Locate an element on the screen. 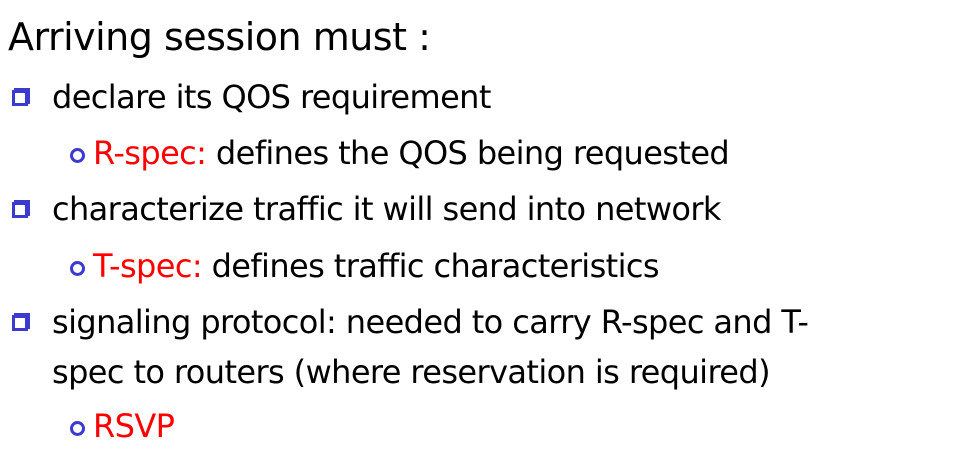  term-rsvp: RSVP is located at coordinates (134, 426).